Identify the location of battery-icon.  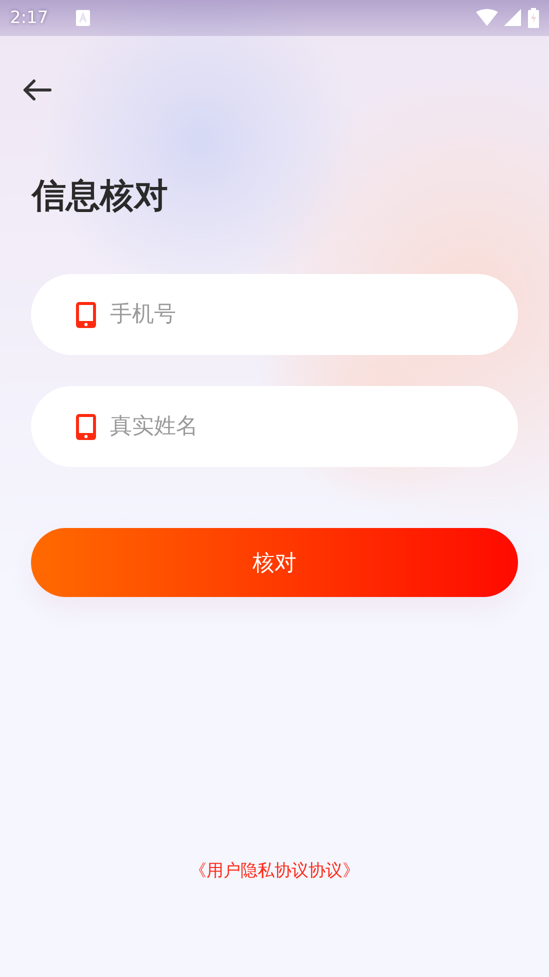
(533, 18).